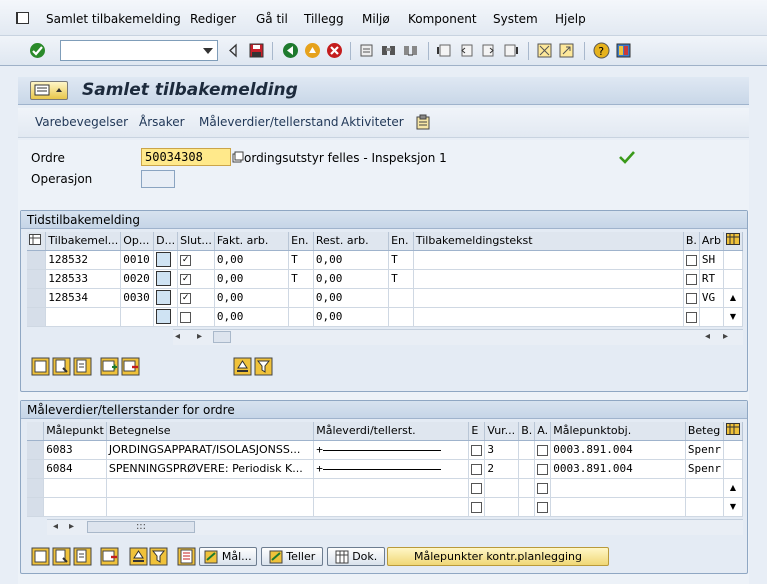 Image resolution: width=767 pixels, height=584 pixels. I want to click on shortcut-icon, so click(566, 50).